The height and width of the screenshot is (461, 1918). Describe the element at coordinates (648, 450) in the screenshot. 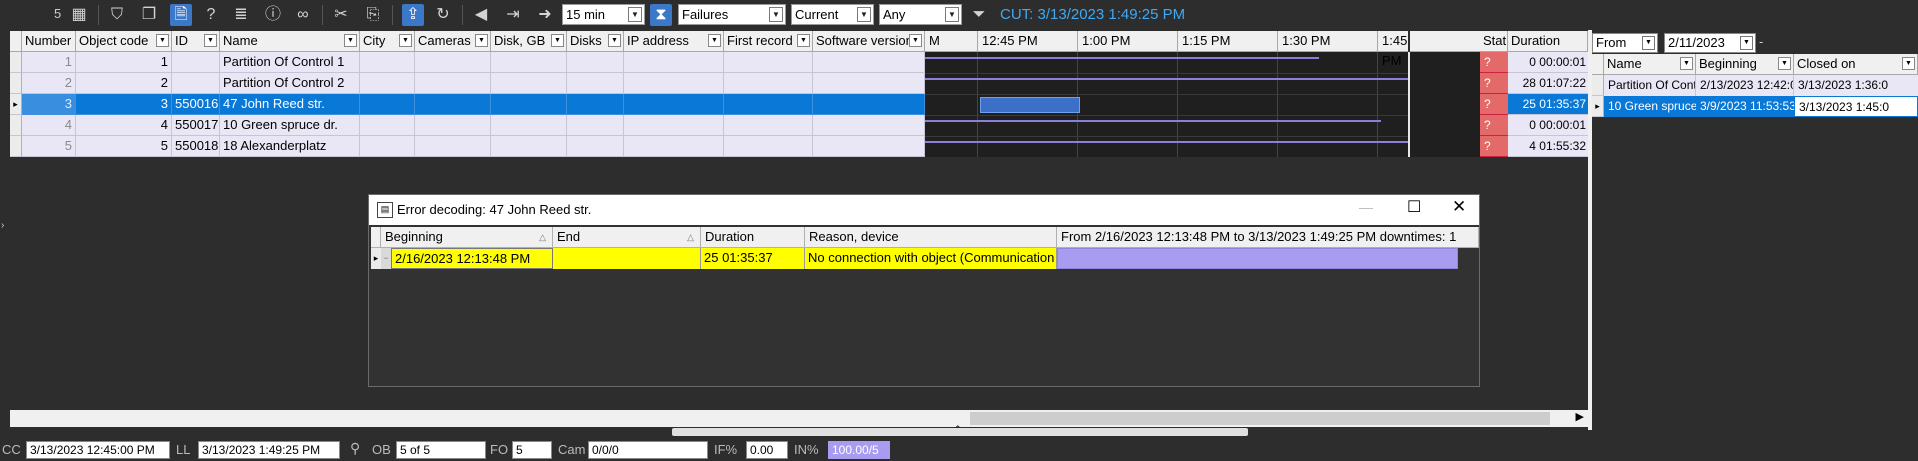

I see `cam-field: 0/0/0` at that location.